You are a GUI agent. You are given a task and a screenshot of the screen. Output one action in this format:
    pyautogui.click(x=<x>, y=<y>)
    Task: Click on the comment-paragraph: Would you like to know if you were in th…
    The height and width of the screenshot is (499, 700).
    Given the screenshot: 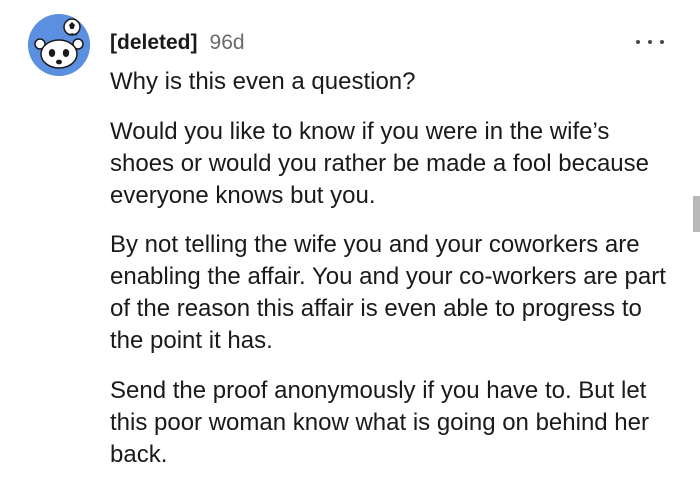 What is the action you would take?
    pyautogui.click(x=380, y=163)
    